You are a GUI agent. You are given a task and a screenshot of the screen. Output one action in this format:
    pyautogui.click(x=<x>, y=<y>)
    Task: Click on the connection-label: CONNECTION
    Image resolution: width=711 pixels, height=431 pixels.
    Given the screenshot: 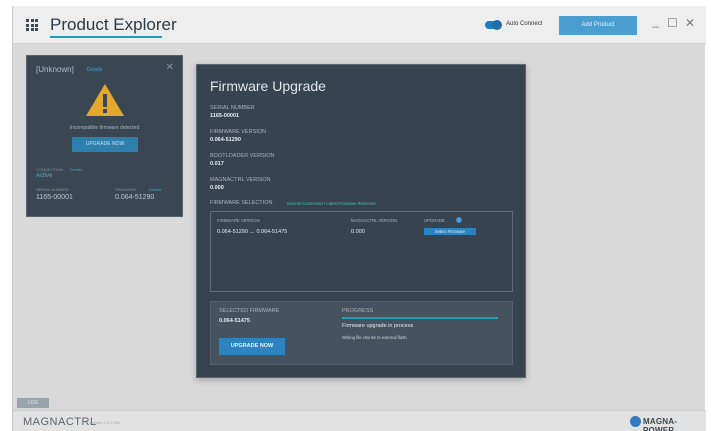 What is the action you would take?
    pyautogui.click(x=49, y=169)
    